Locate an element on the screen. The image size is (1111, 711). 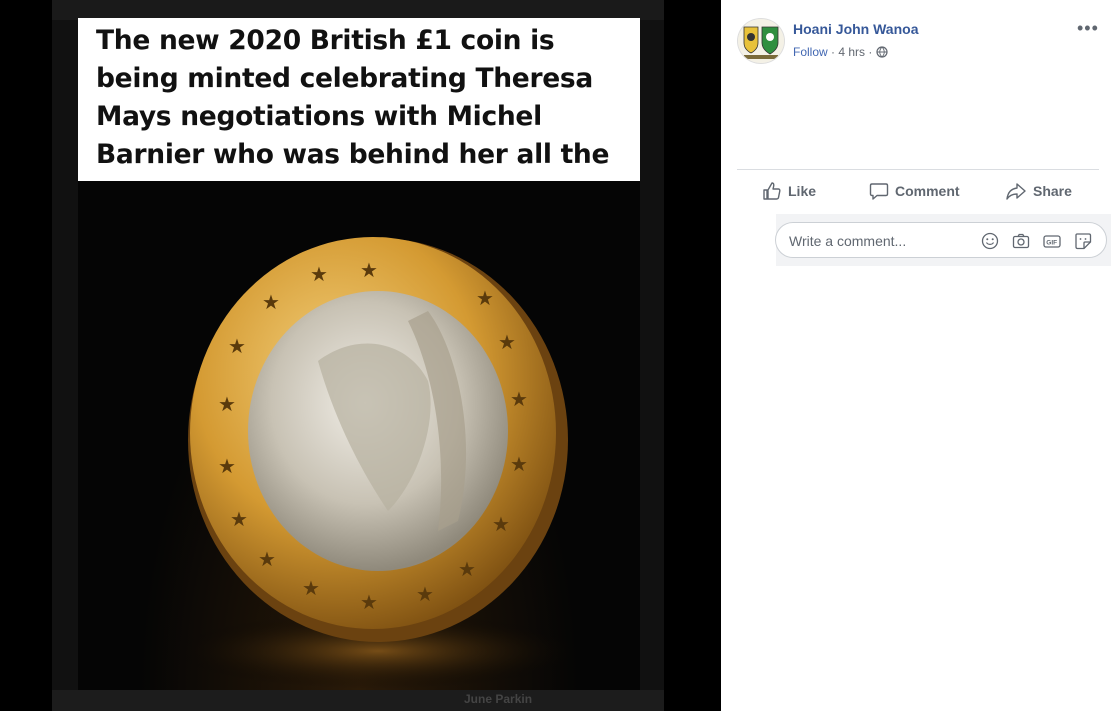
like-button: Like is located at coordinates (789, 191).